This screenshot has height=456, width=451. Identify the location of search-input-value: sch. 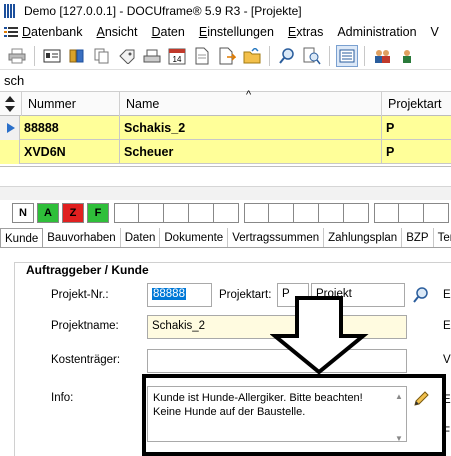
(14, 80).